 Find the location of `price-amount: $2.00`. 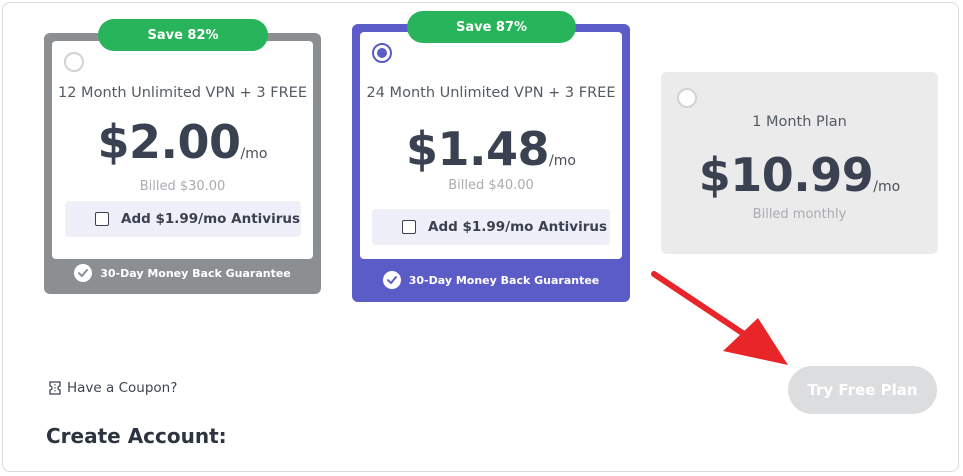

price-amount: $2.00 is located at coordinates (169, 142).